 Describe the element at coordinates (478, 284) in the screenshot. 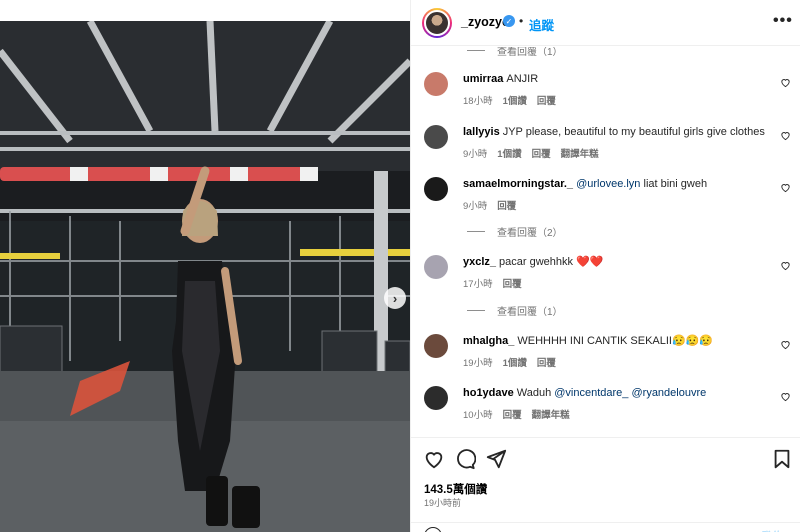

I see `comment-time: 17小時` at that location.